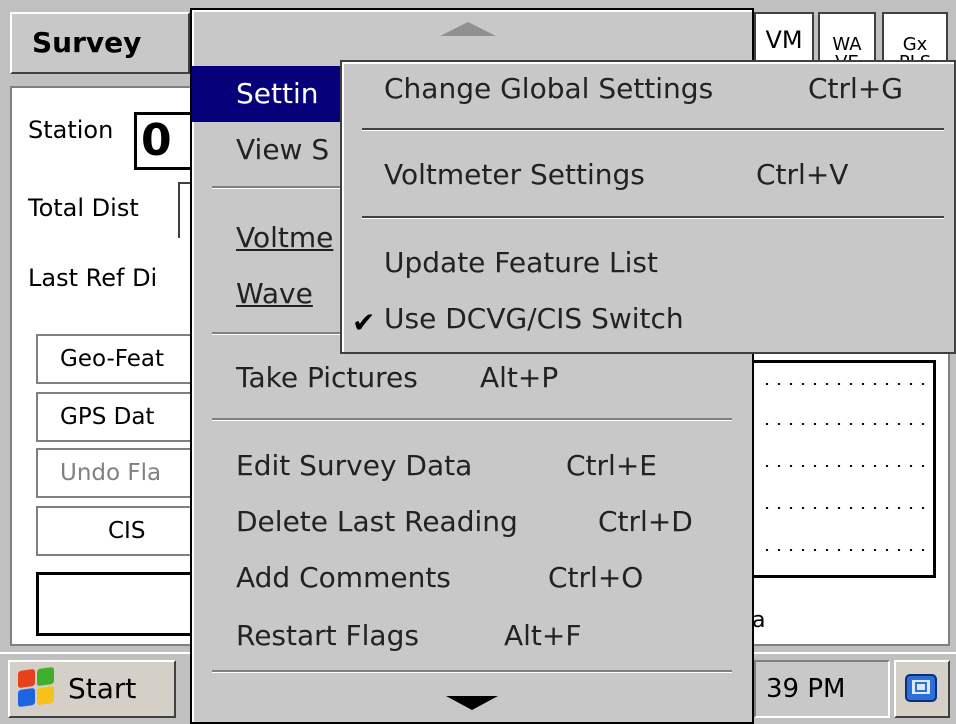 This screenshot has width=956, height=724. What do you see at coordinates (107, 417) in the screenshot?
I see `gps-data-label: GPS Dat` at bounding box center [107, 417].